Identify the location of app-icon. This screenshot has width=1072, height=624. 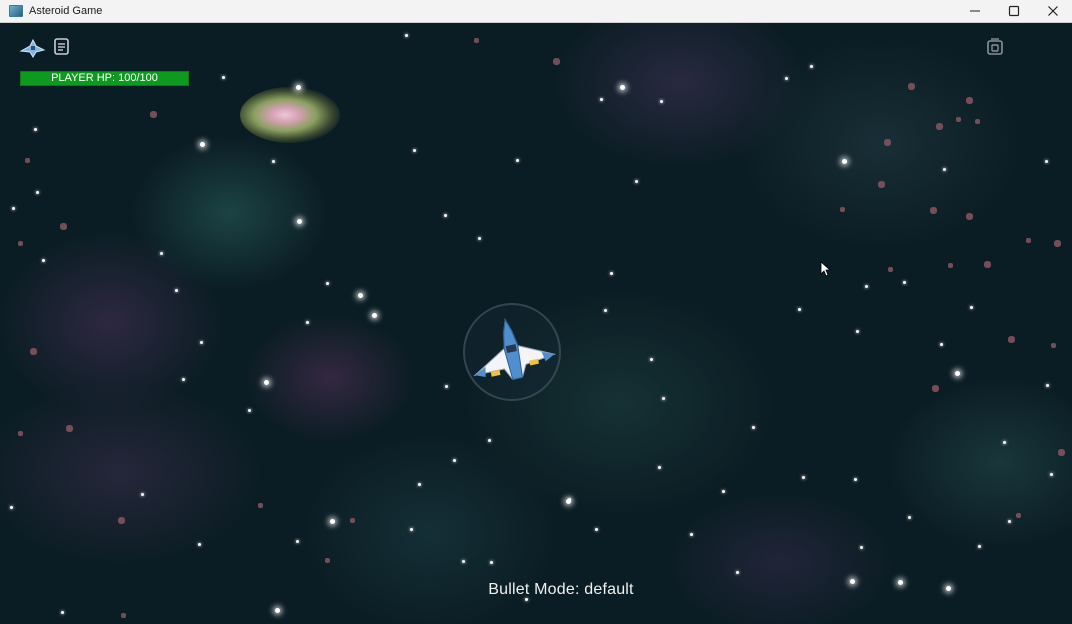
(16, 11).